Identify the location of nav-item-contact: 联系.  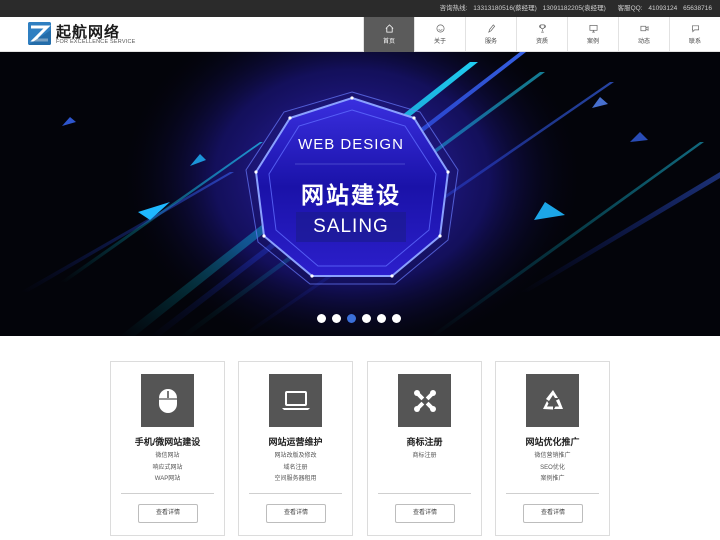
(694, 34).